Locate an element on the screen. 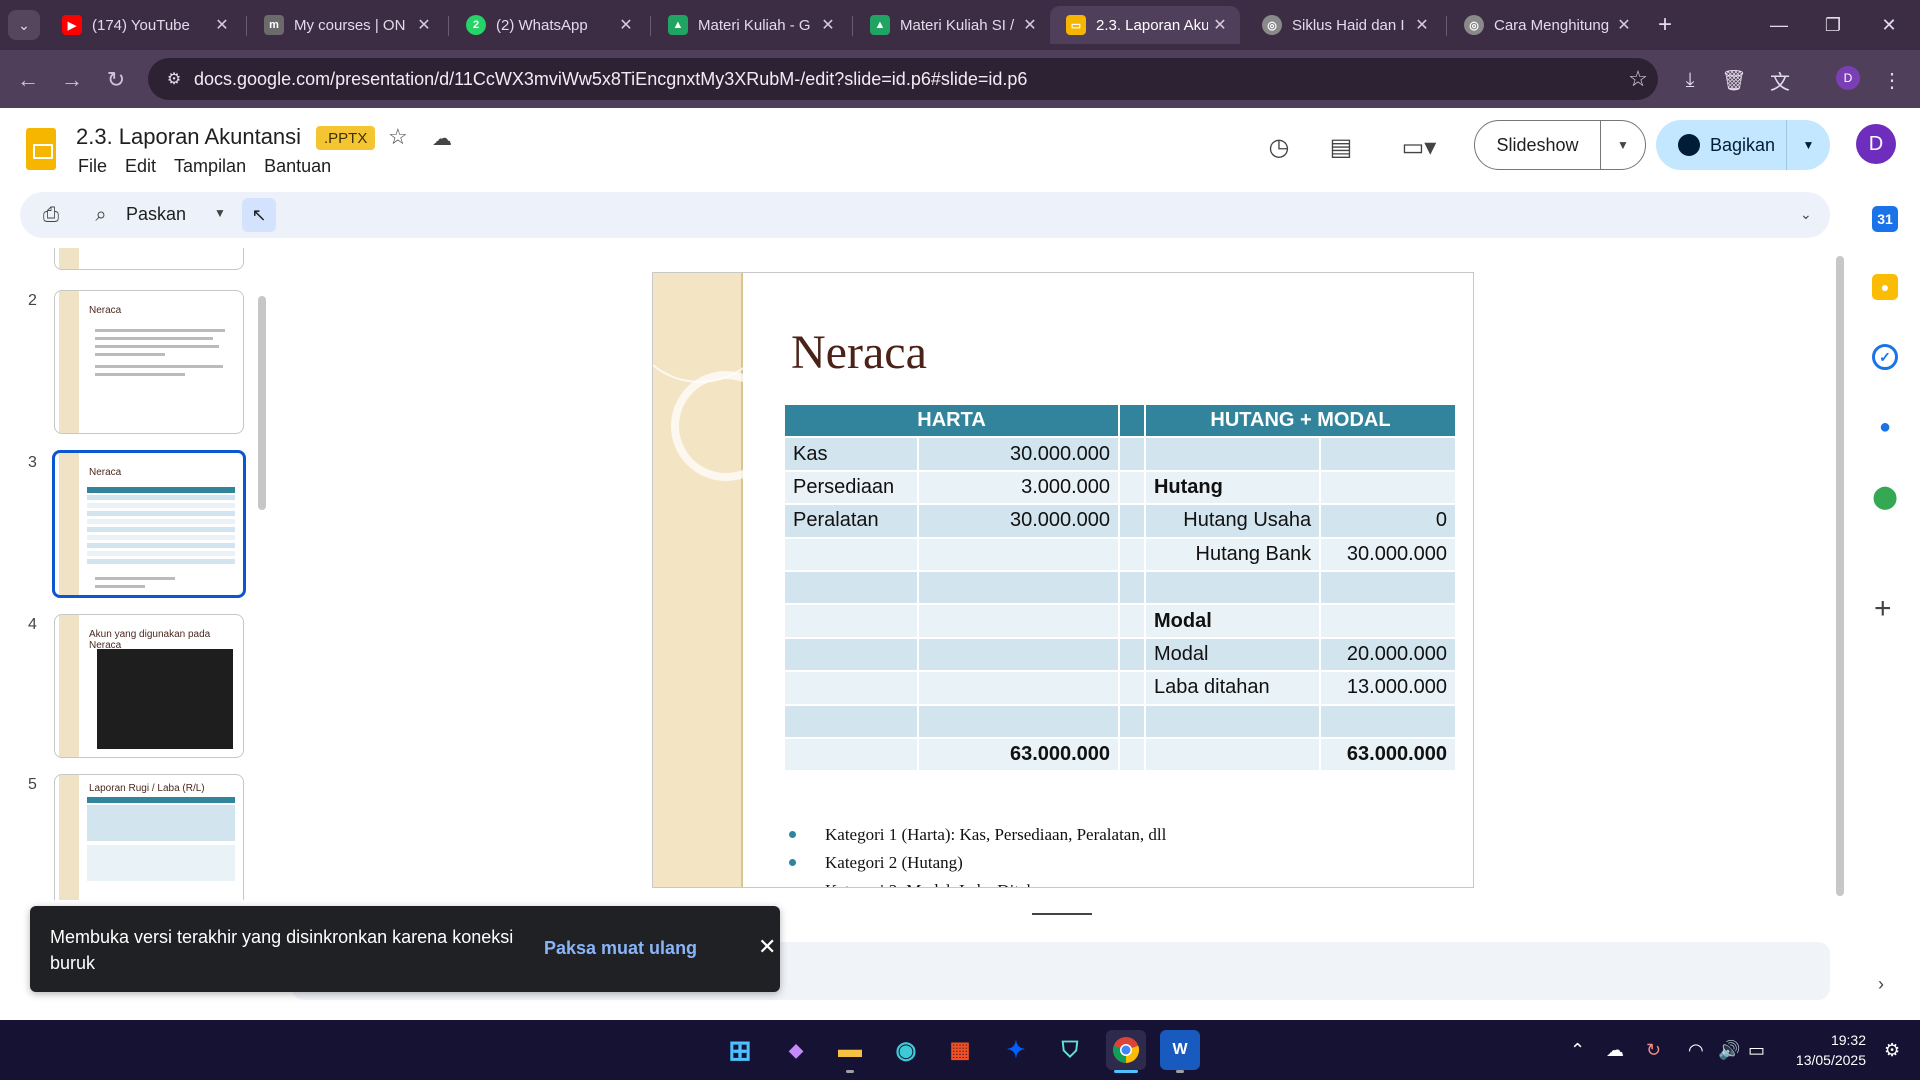 This screenshot has height=1080, width=1920. tab-search-button: ⌄ is located at coordinates (24, 25).